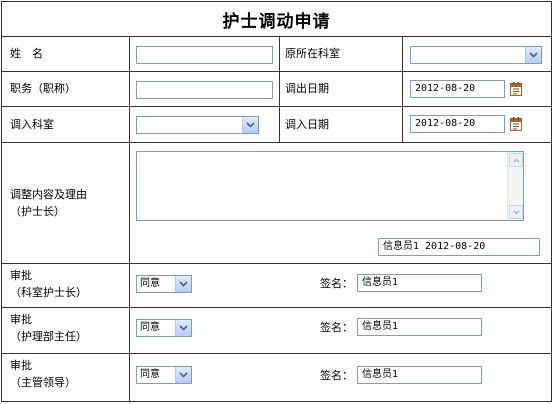  I want to click on in-date-label: 调入日期, so click(307, 124).